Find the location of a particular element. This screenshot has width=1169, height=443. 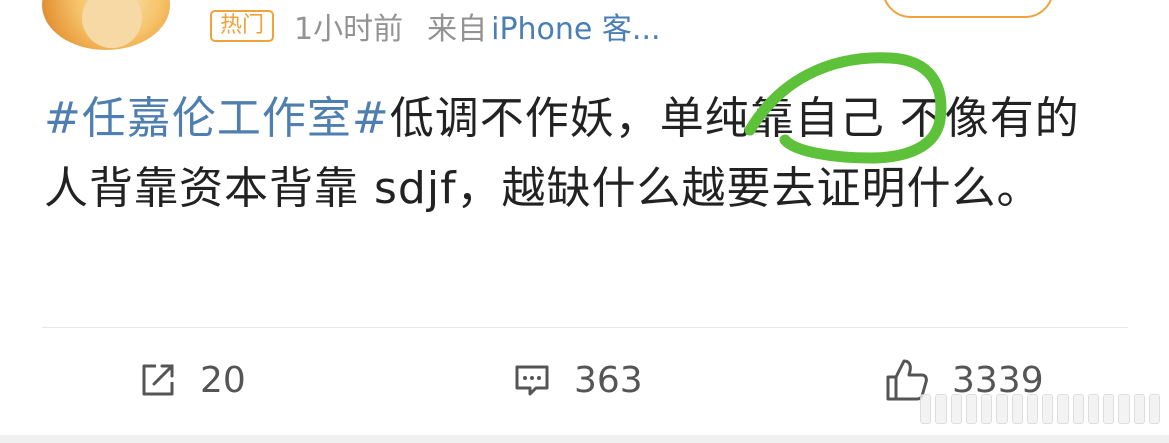

avatar-face is located at coordinates (112, 24).